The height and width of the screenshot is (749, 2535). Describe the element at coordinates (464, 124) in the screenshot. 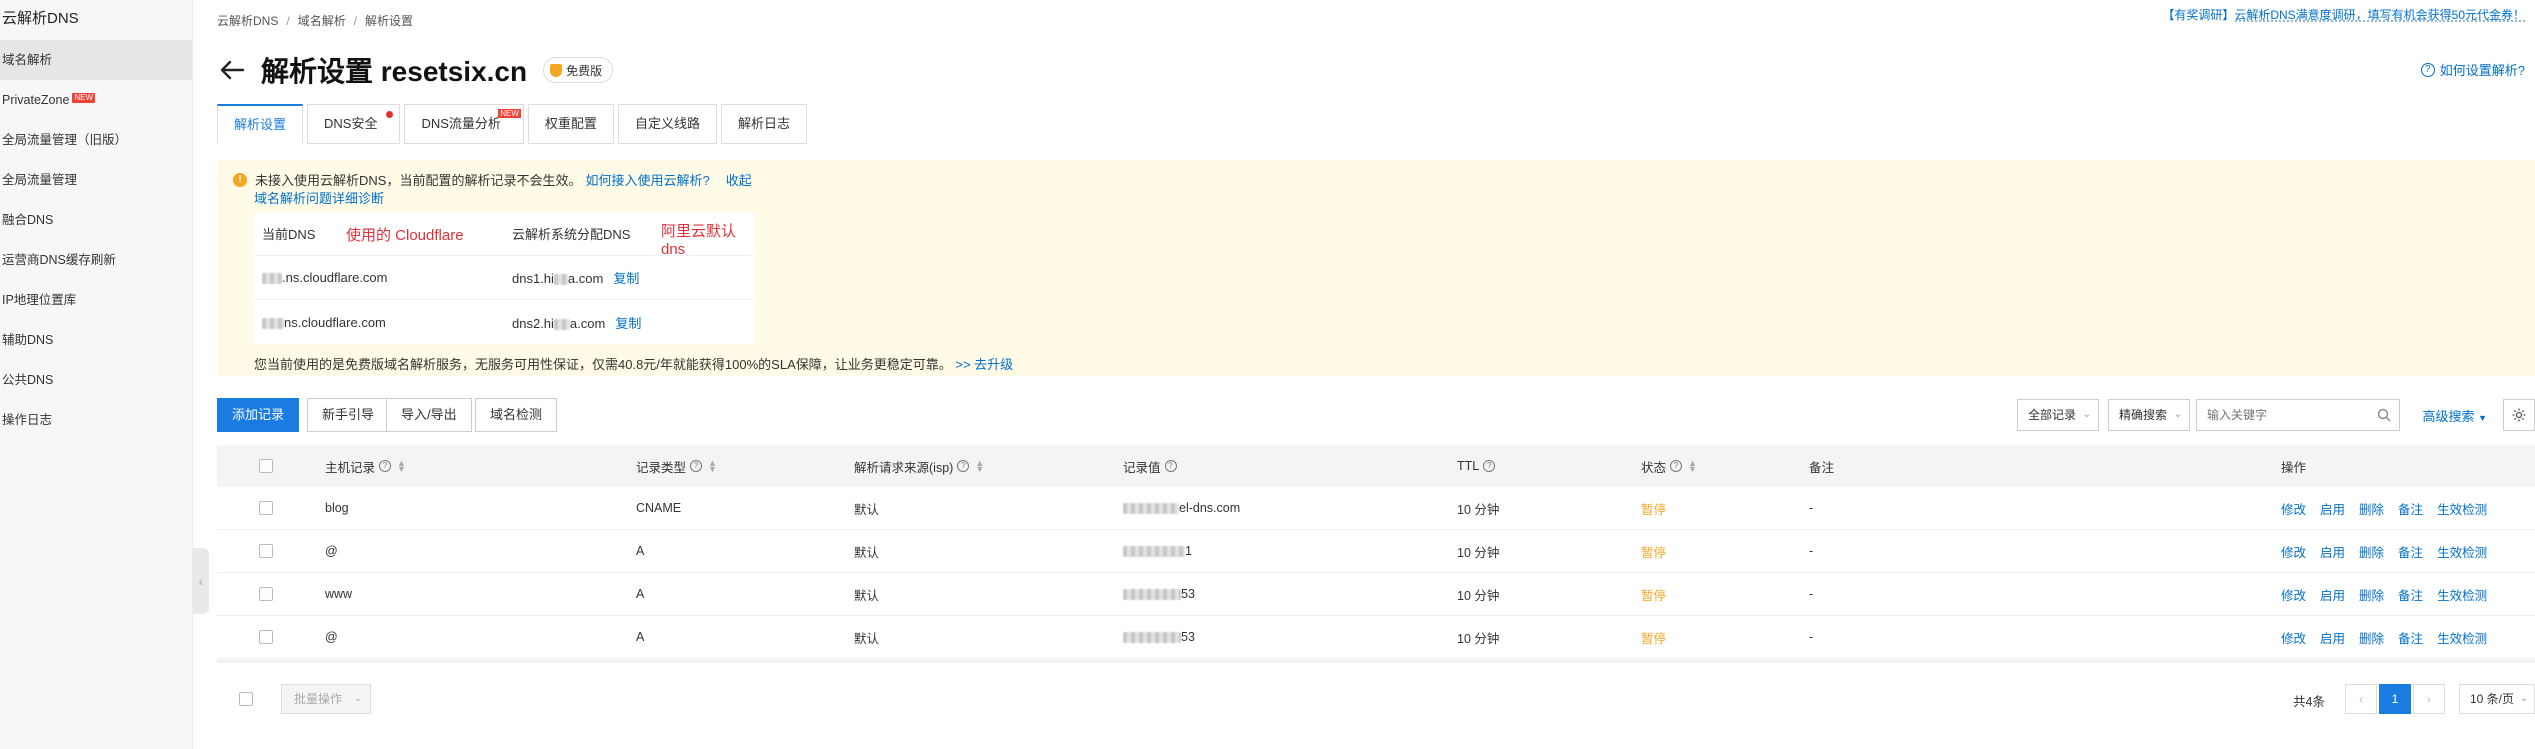

I see `tab-dns-traffic: DNS流量分析 NEW` at that location.